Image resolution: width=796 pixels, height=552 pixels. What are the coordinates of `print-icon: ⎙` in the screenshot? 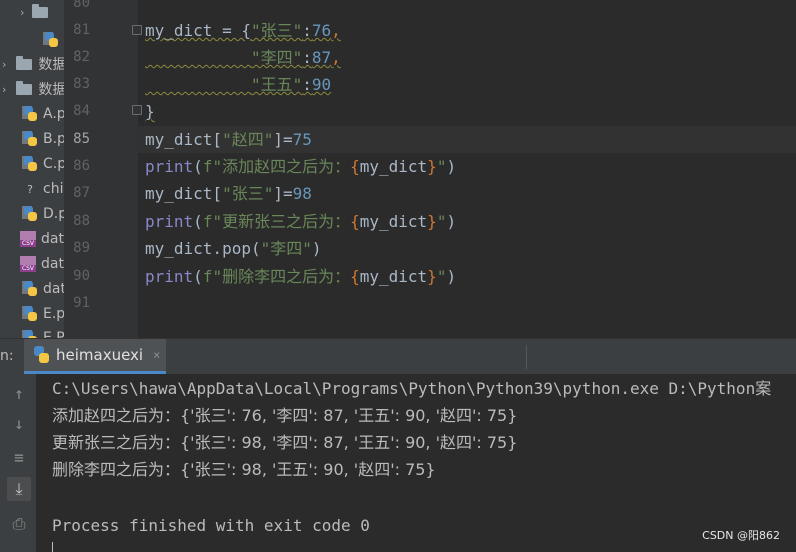 It's located at (19, 524).